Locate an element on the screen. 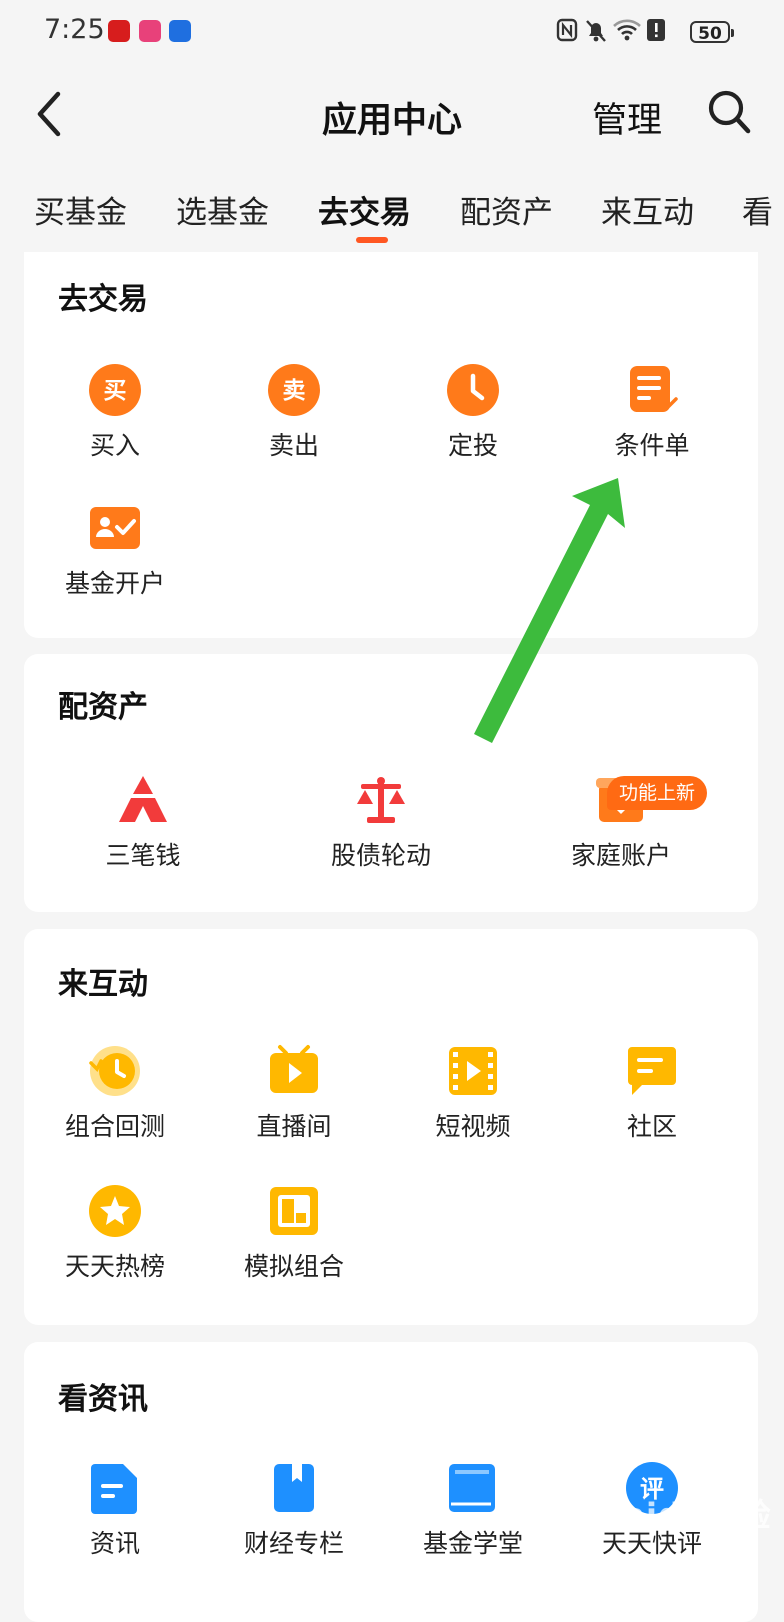 The height and width of the screenshot is (1622, 784). community-icon is located at coordinates (652, 1071).